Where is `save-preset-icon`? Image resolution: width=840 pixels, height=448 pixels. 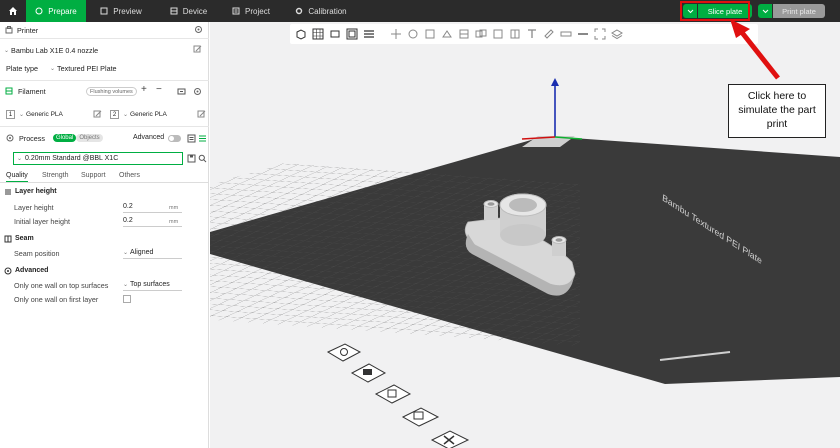 save-preset-icon is located at coordinates (191, 158).